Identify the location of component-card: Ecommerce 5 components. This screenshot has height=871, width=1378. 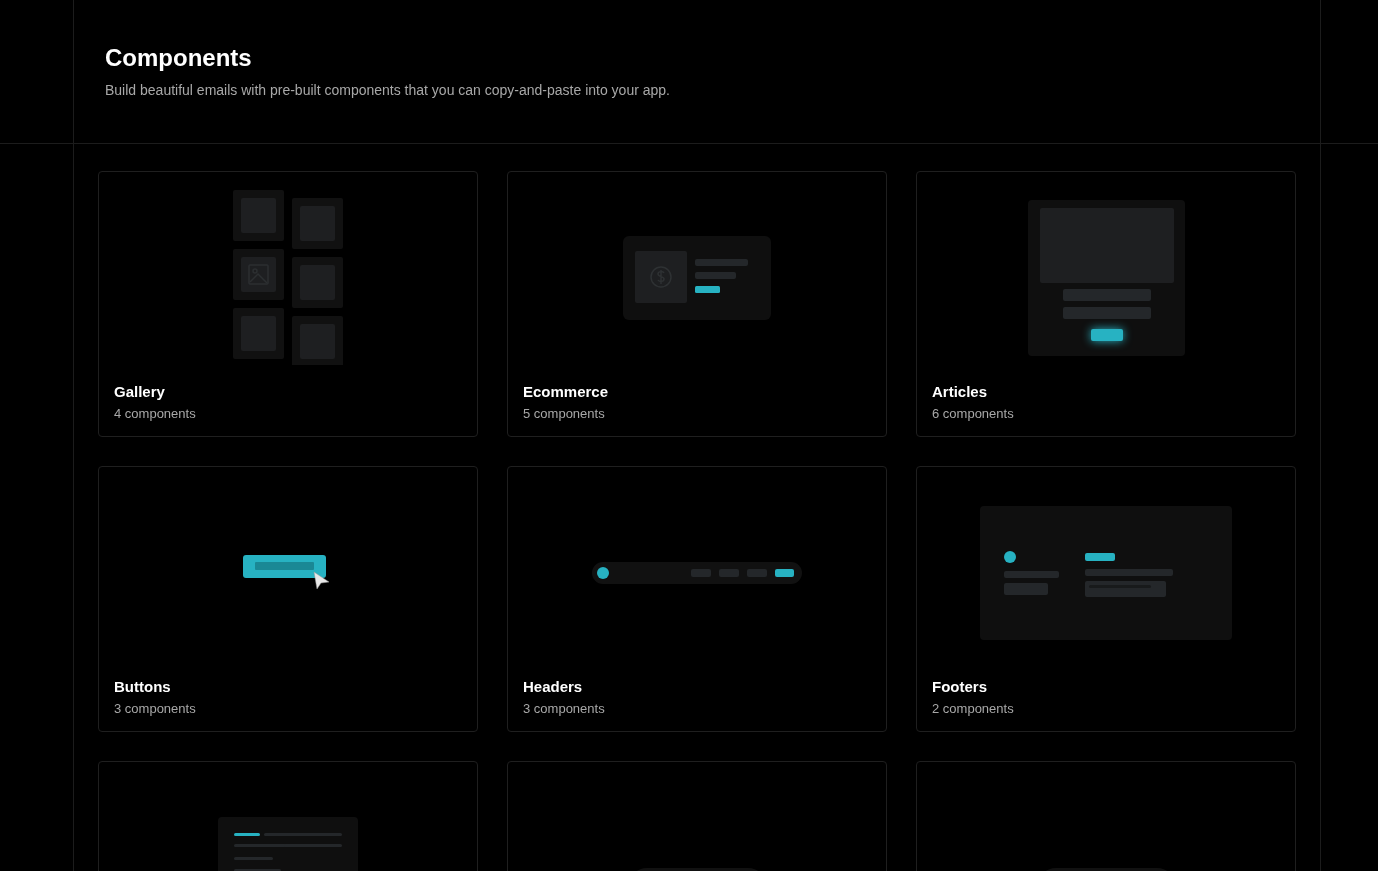
(697, 304).